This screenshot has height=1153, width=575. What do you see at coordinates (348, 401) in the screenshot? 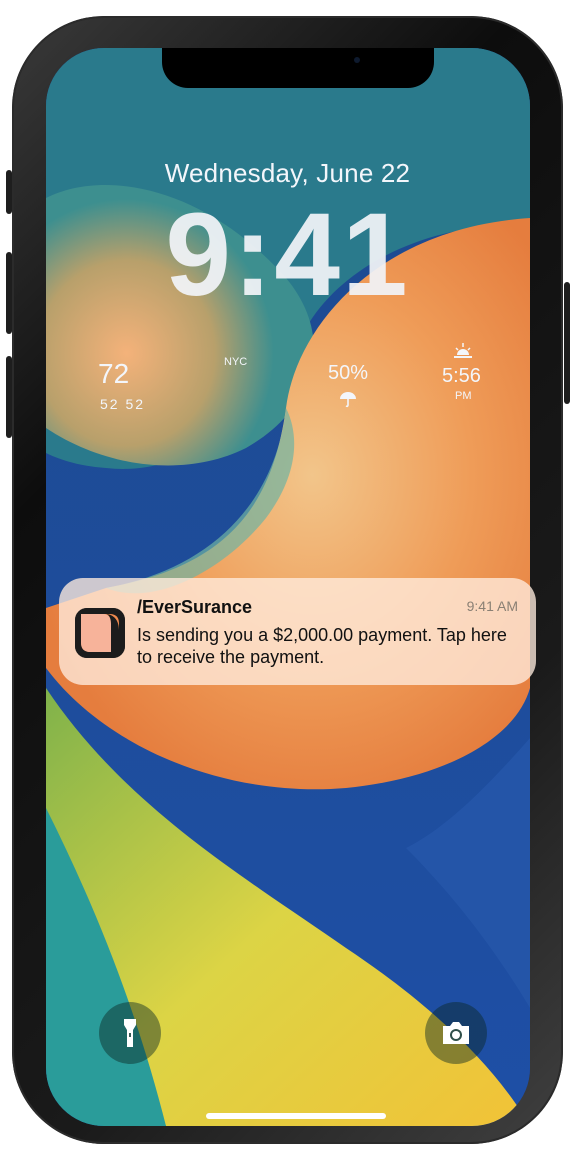
I see `umbrella-icon` at bounding box center [348, 401].